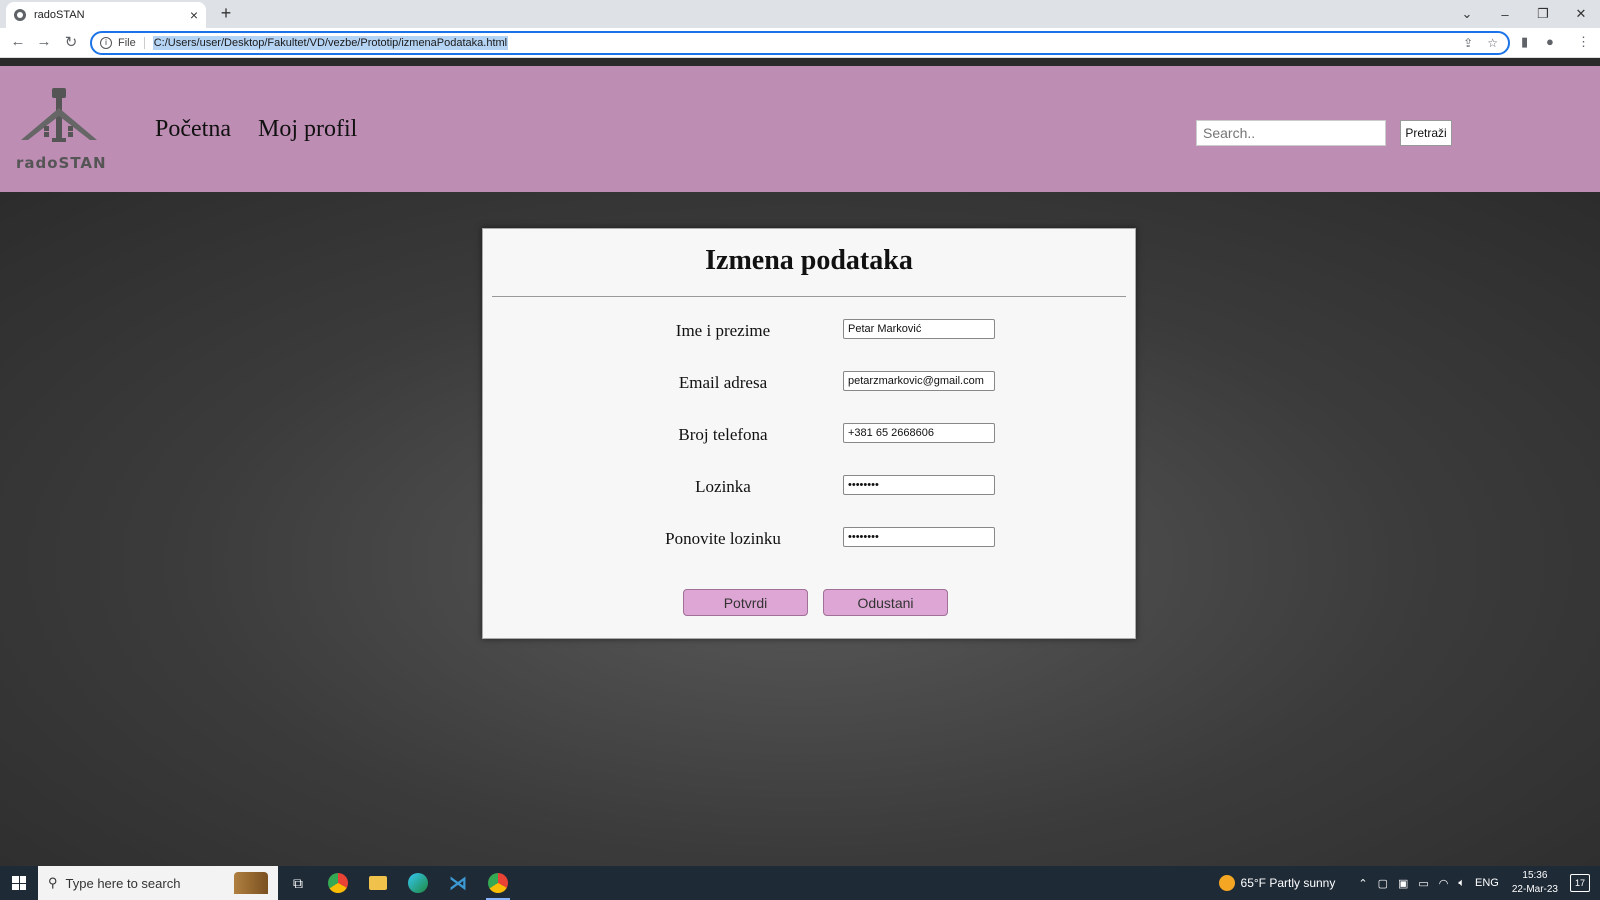 This screenshot has height=900, width=1600. I want to click on brand-name: radoSTAN, so click(61, 163).